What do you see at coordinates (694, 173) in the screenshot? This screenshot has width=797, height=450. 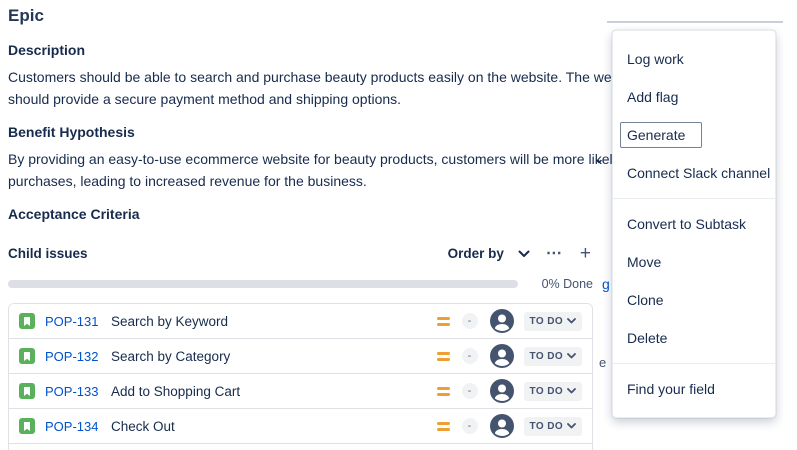 I see `menu-item-connect-slack-channel: Connect Slack channel` at bounding box center [694, 173].